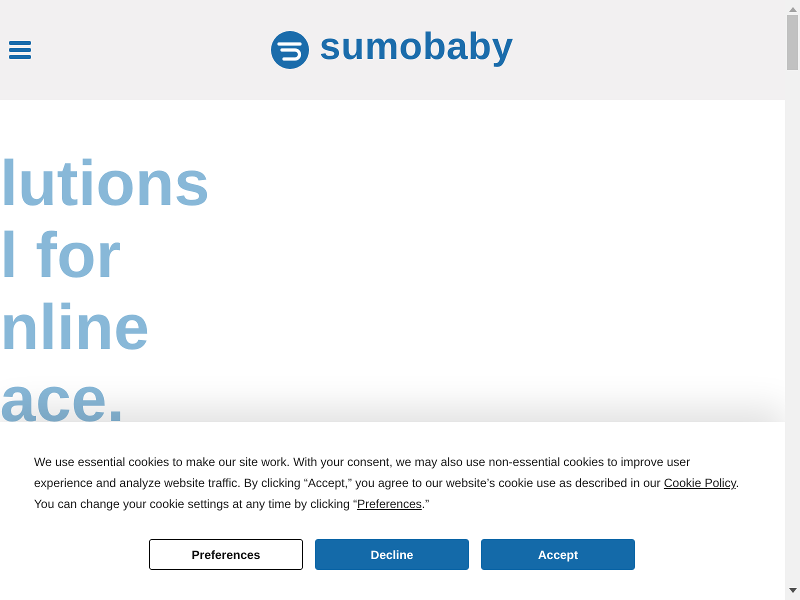  Describe the element at coordinates (290, 50) in the screenshot. I see `logo-icon` at that location.